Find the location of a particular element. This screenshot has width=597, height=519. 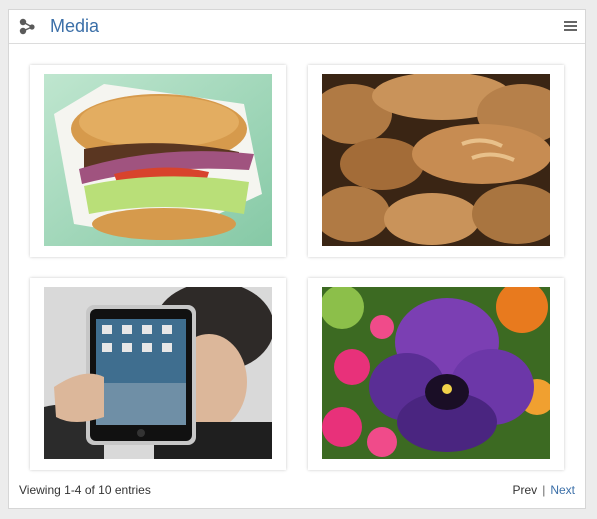

widget-footer: Viewing 1-4 of 10 entries Prev | Next is located at coordinates (297, 491).